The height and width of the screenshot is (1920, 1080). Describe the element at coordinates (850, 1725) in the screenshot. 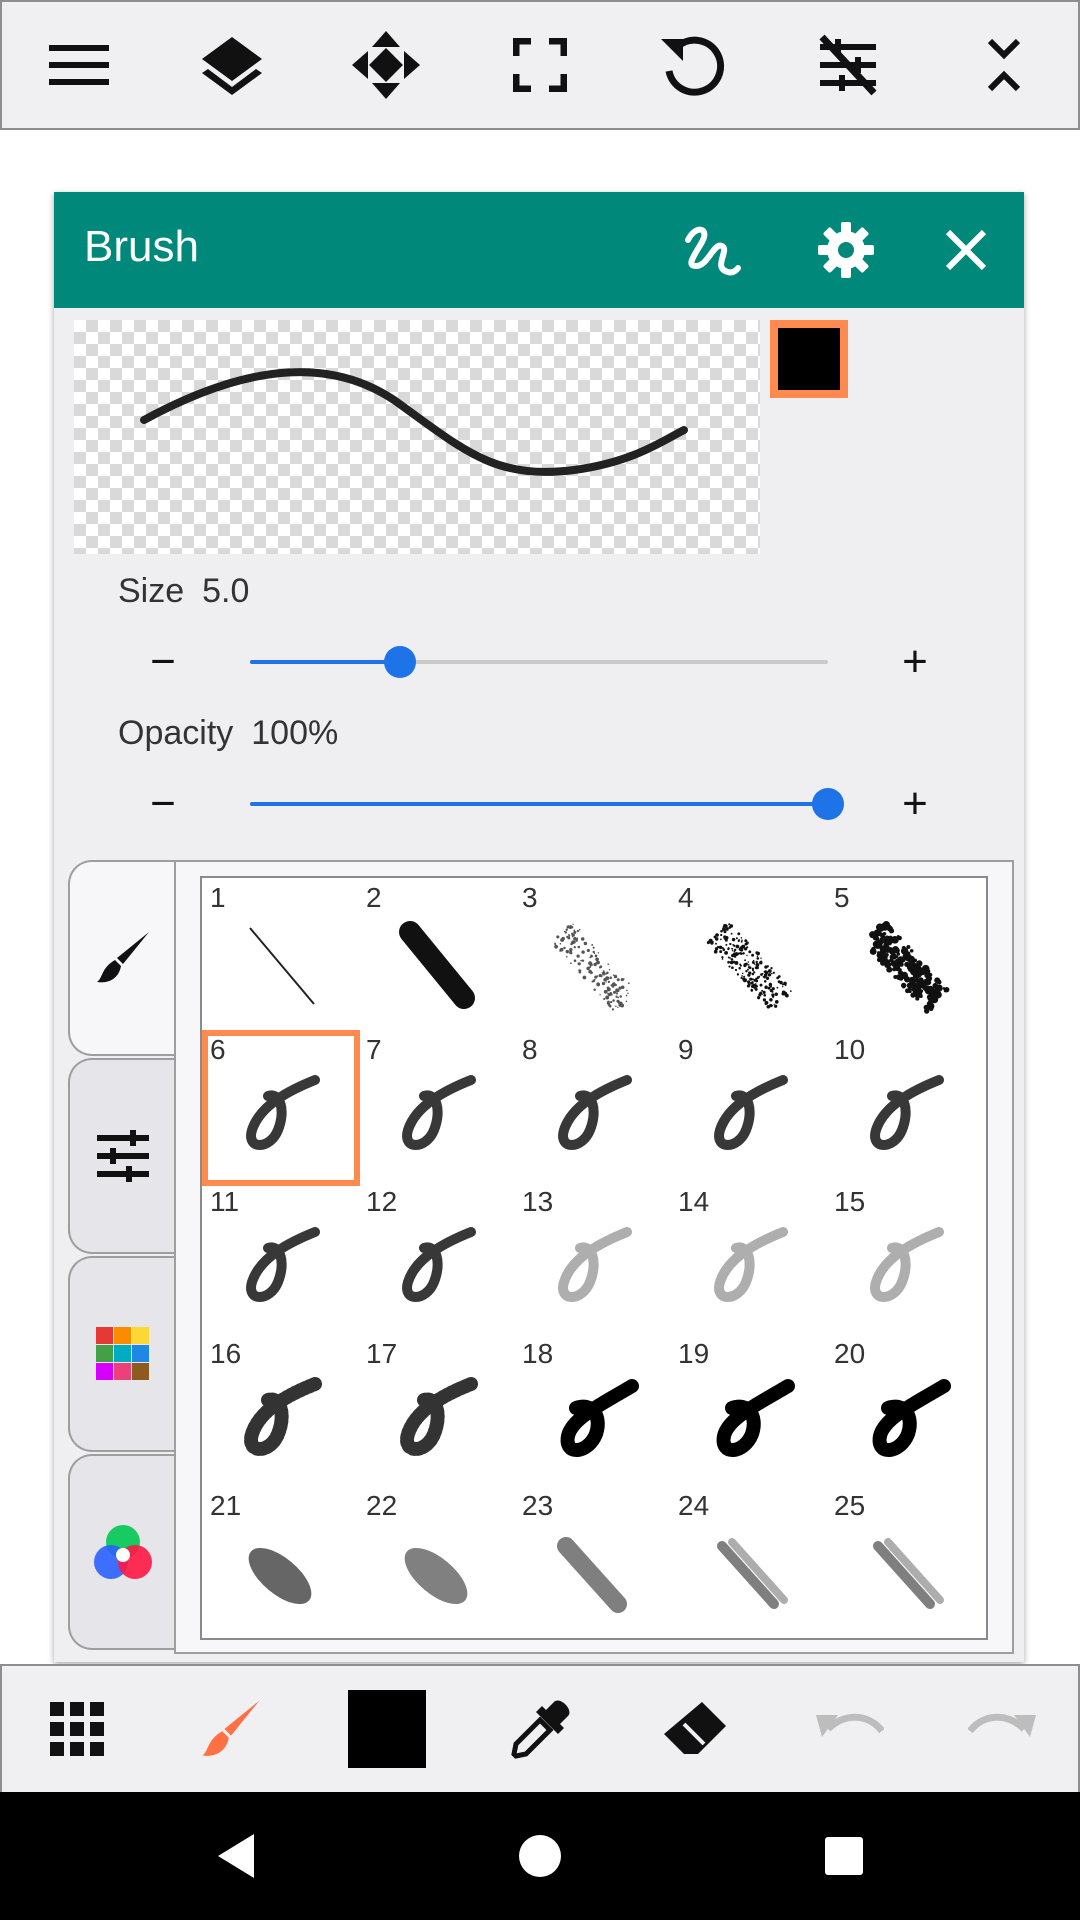

I see `undo-icon` at that location.